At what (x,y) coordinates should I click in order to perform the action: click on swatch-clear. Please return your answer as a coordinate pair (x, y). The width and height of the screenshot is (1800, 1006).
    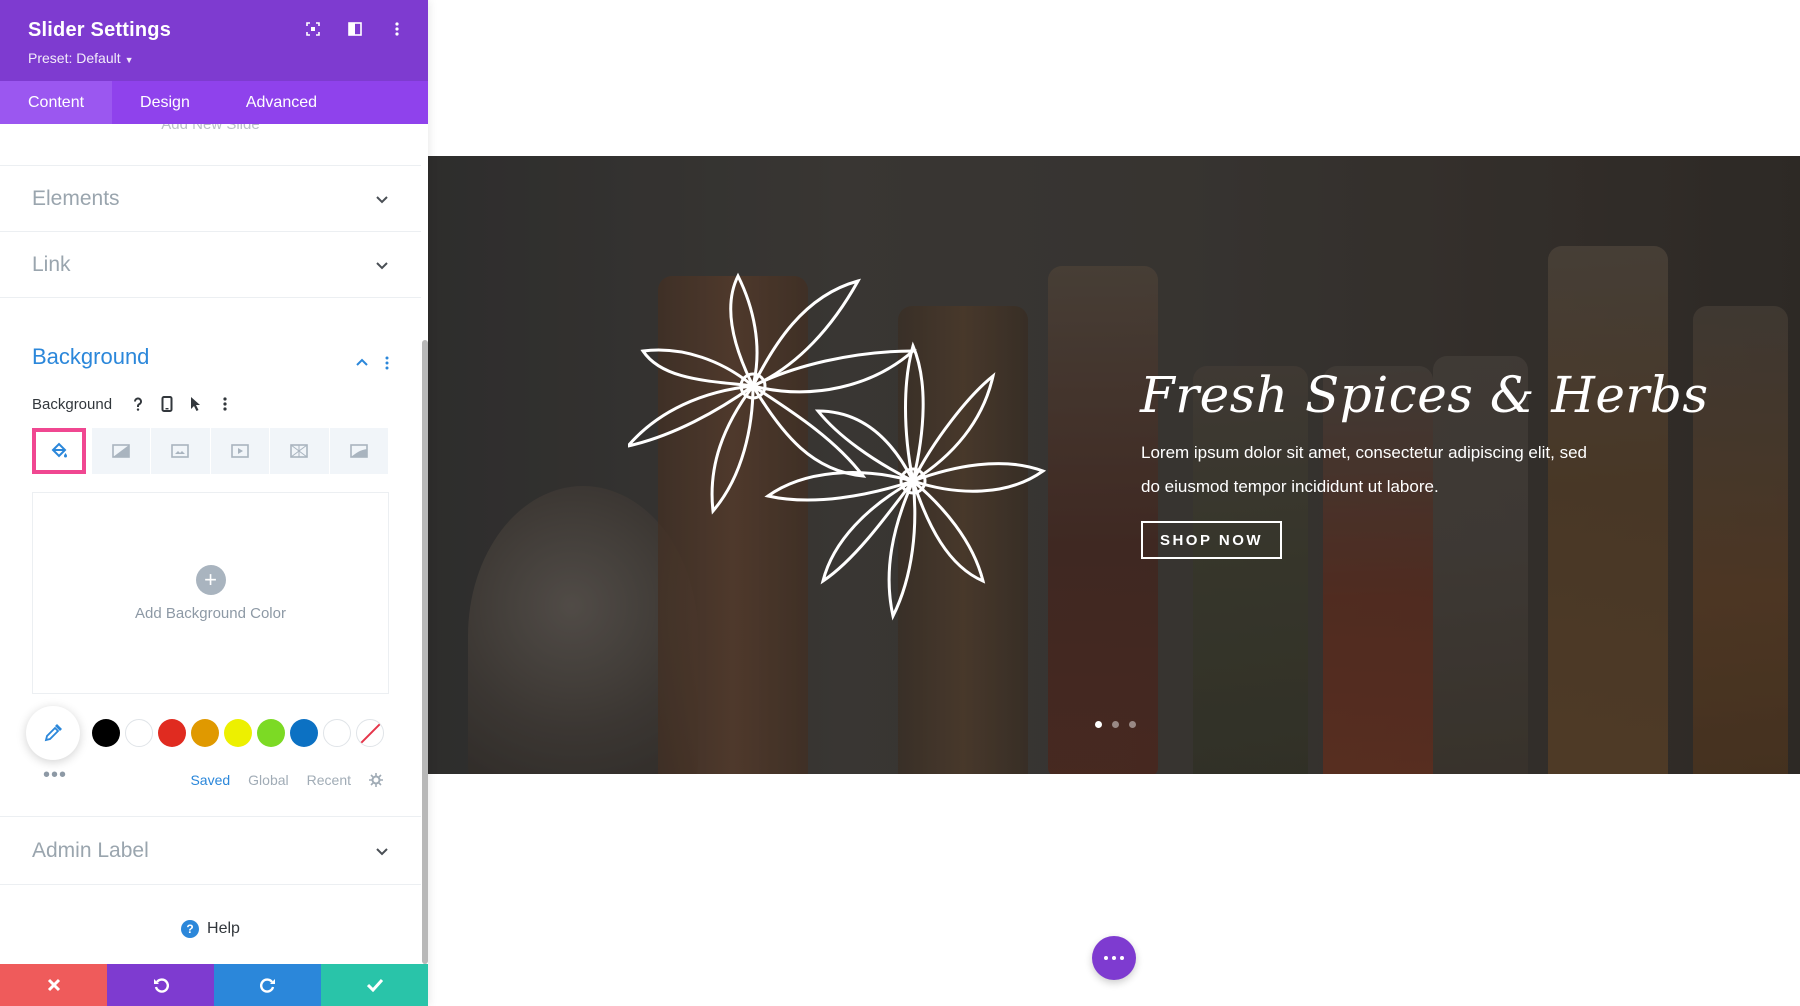
    Looking at the image, I should click on (370, 733).